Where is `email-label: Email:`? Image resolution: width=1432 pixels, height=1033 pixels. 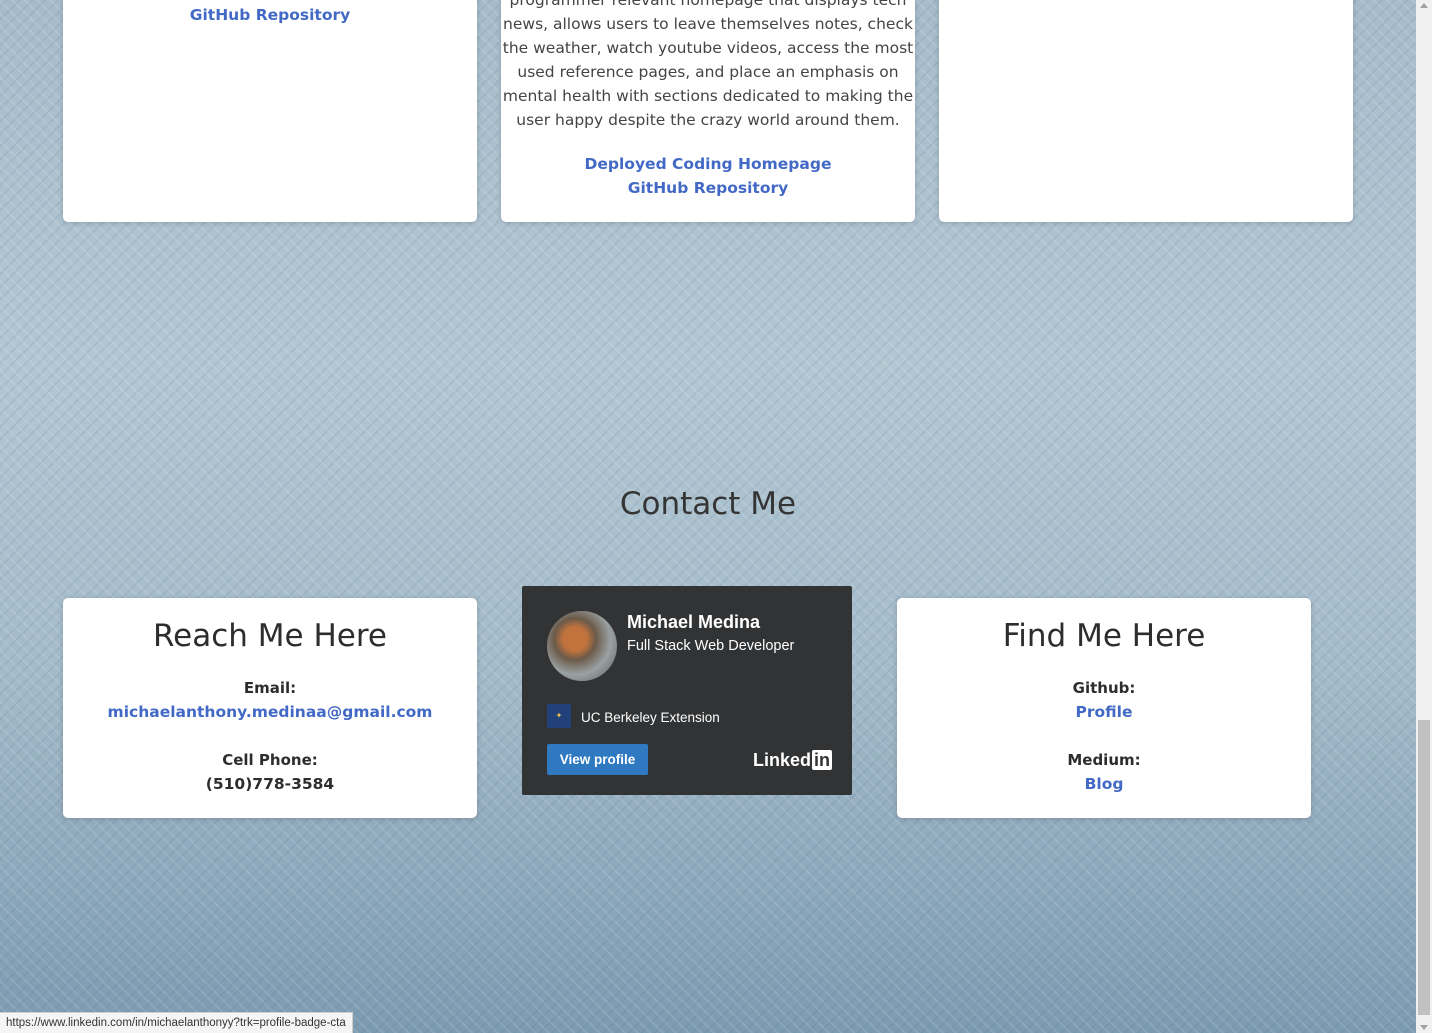 email-label: Email: is located at coordinates (270, 688).